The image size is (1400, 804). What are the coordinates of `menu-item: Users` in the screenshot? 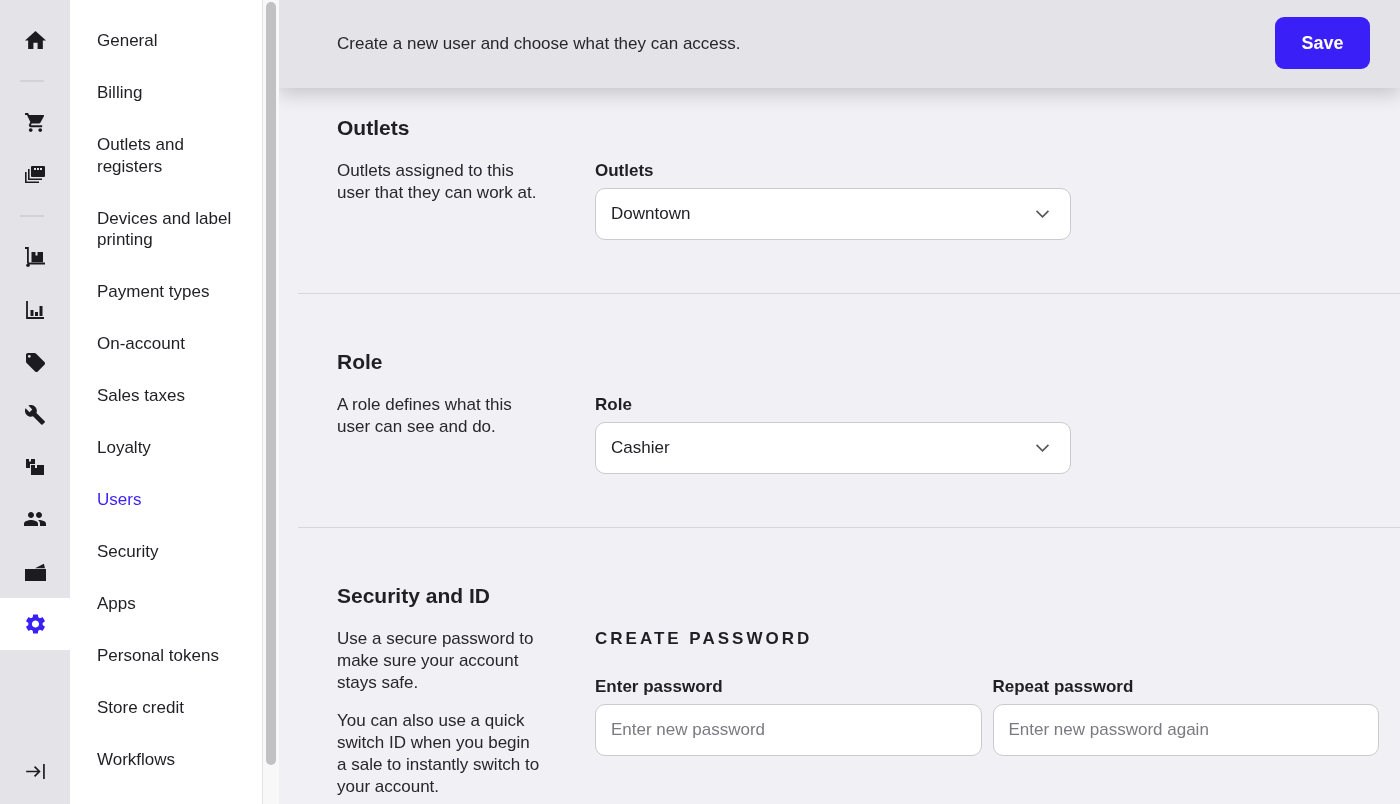 It's located at (161, 500).